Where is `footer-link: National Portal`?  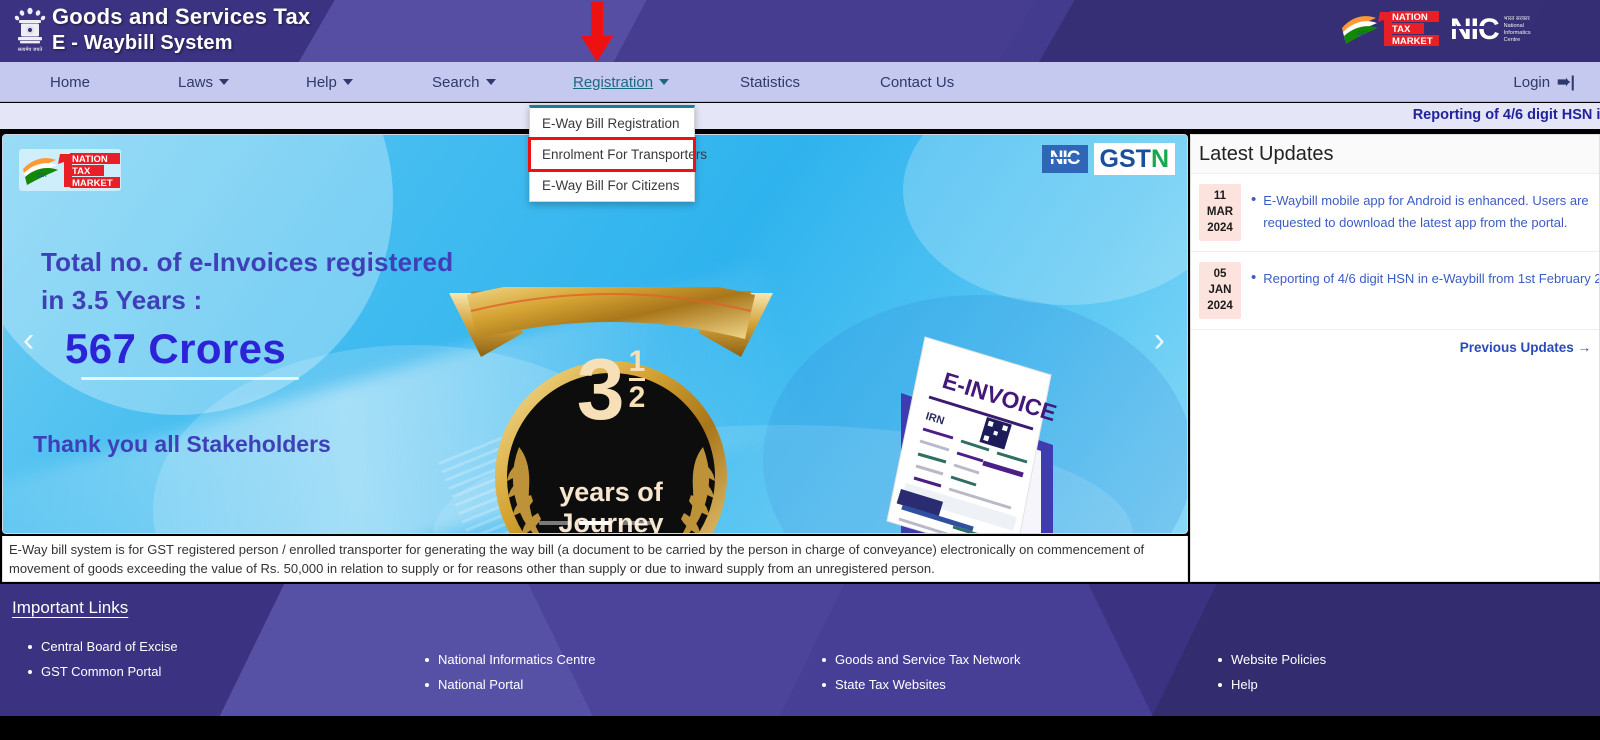
footer-link: National Portal is located at coordinates (510, 684).